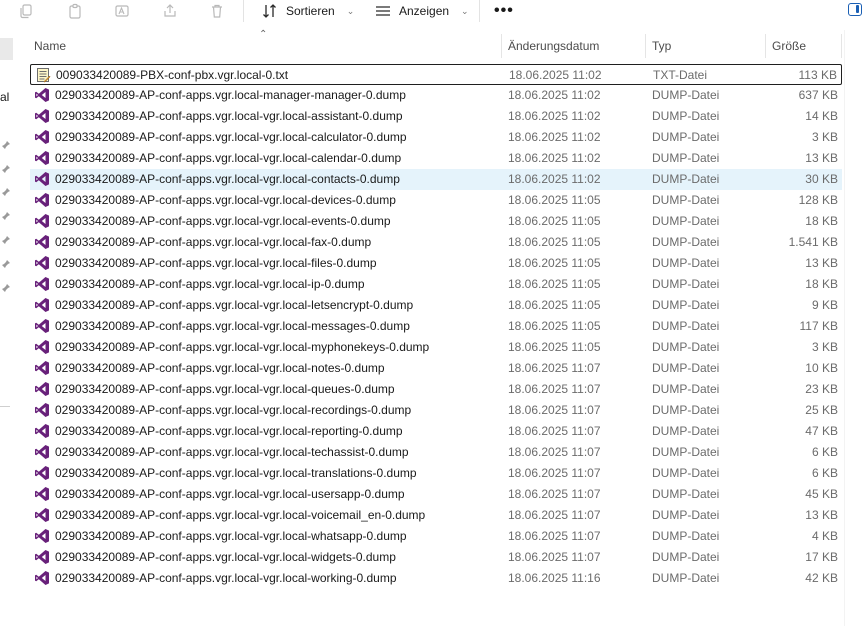 Image resolution: width=866 pixels, height=626 pixels. What do you see at coordinates (818, 95) in the screenshot?
I see `file-size: 637 KB` at bounding box center [818, 95].